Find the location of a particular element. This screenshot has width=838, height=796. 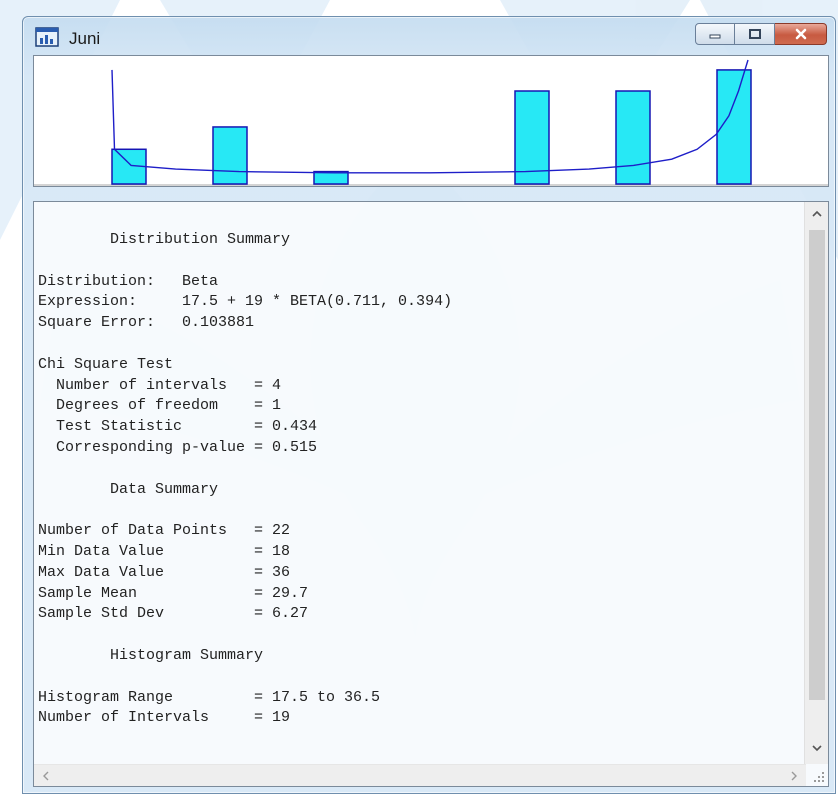

report-line: Distribution Summary is located at coordinates (164, 239).